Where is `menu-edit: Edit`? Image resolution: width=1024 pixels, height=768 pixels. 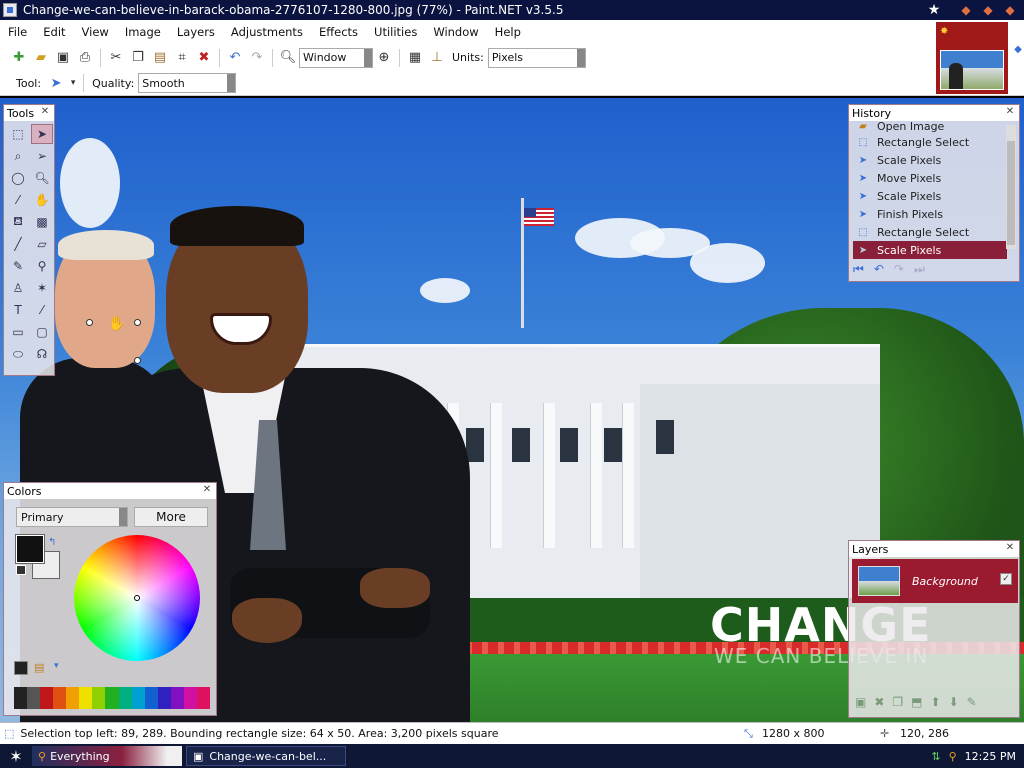
menu-edit: Edit is located at coordinates (54, 32).